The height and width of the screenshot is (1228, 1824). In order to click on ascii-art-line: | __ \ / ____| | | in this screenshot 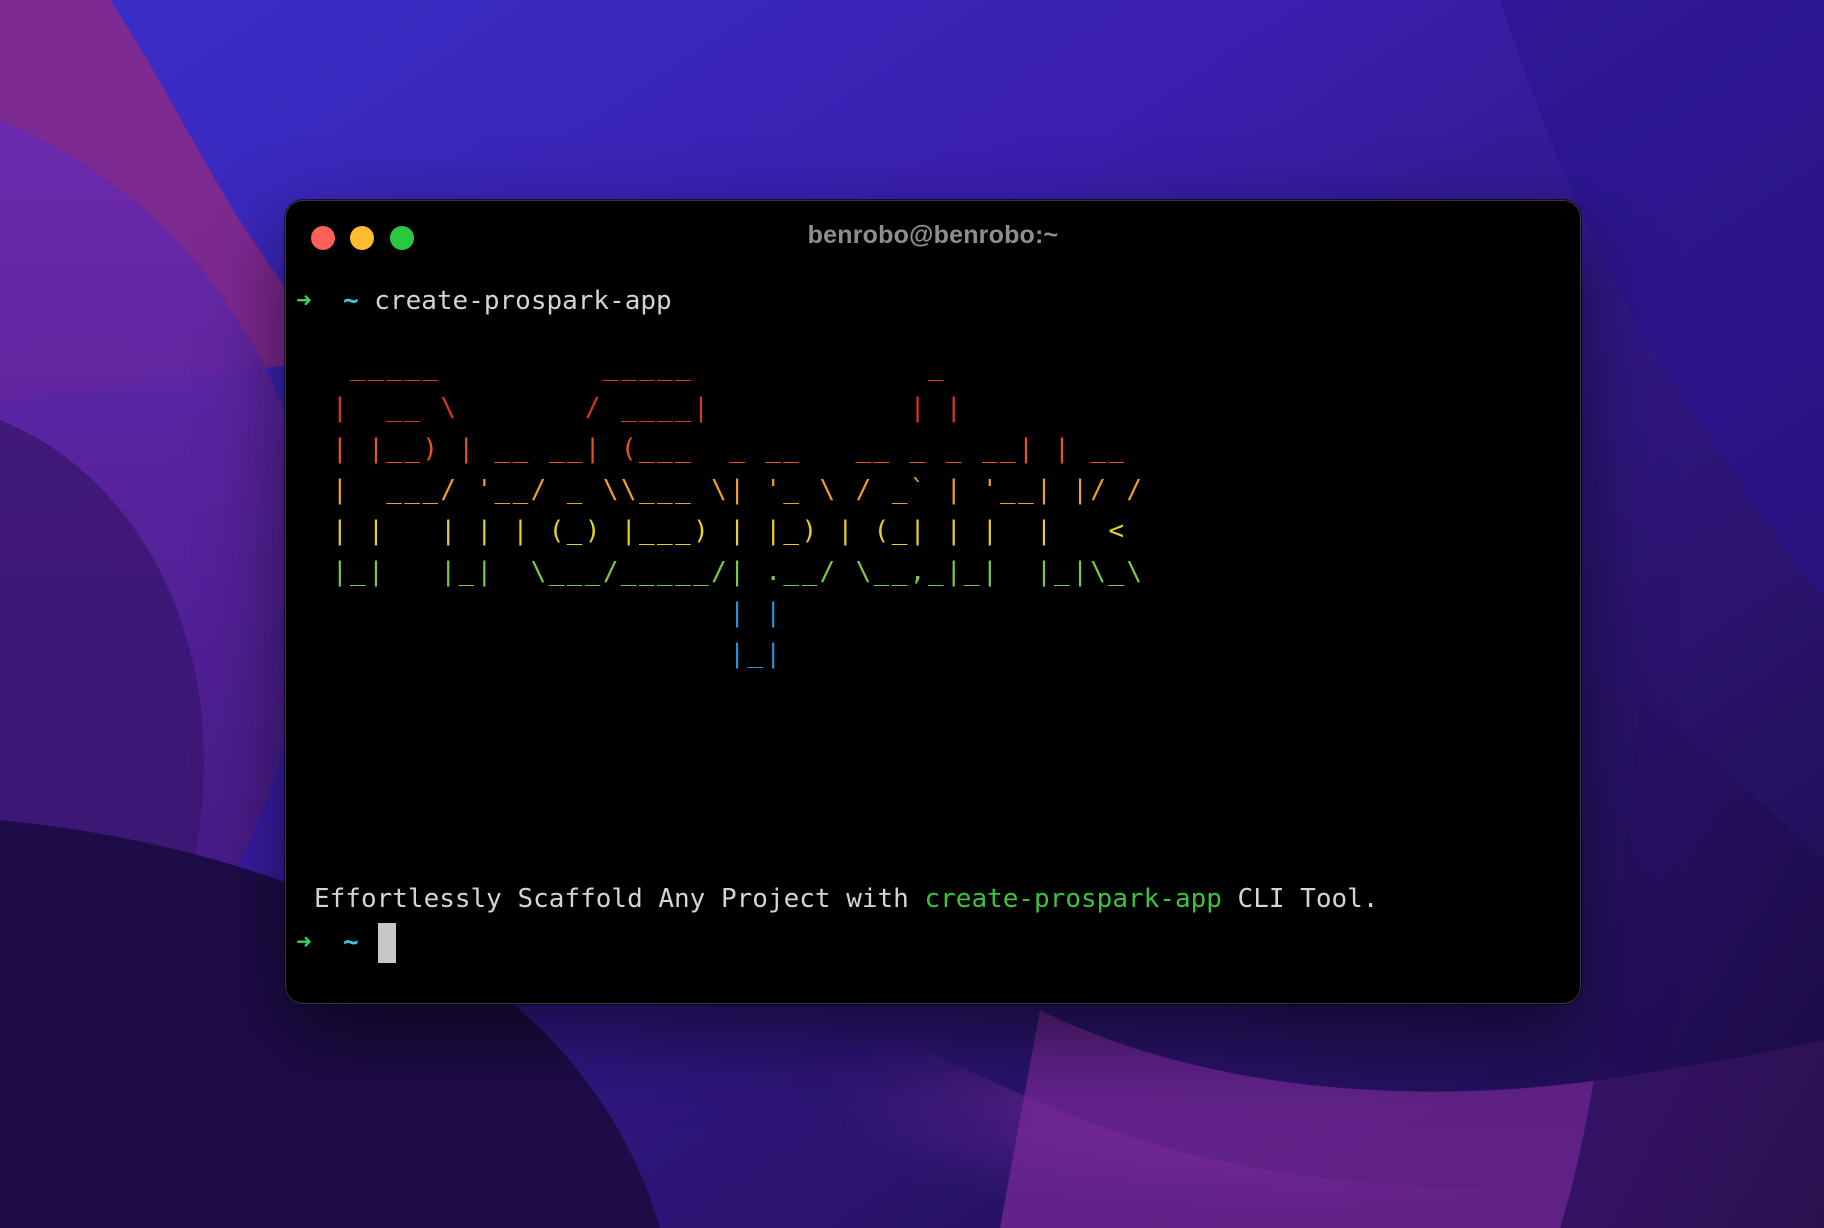, I will do `click(639, 408)`.